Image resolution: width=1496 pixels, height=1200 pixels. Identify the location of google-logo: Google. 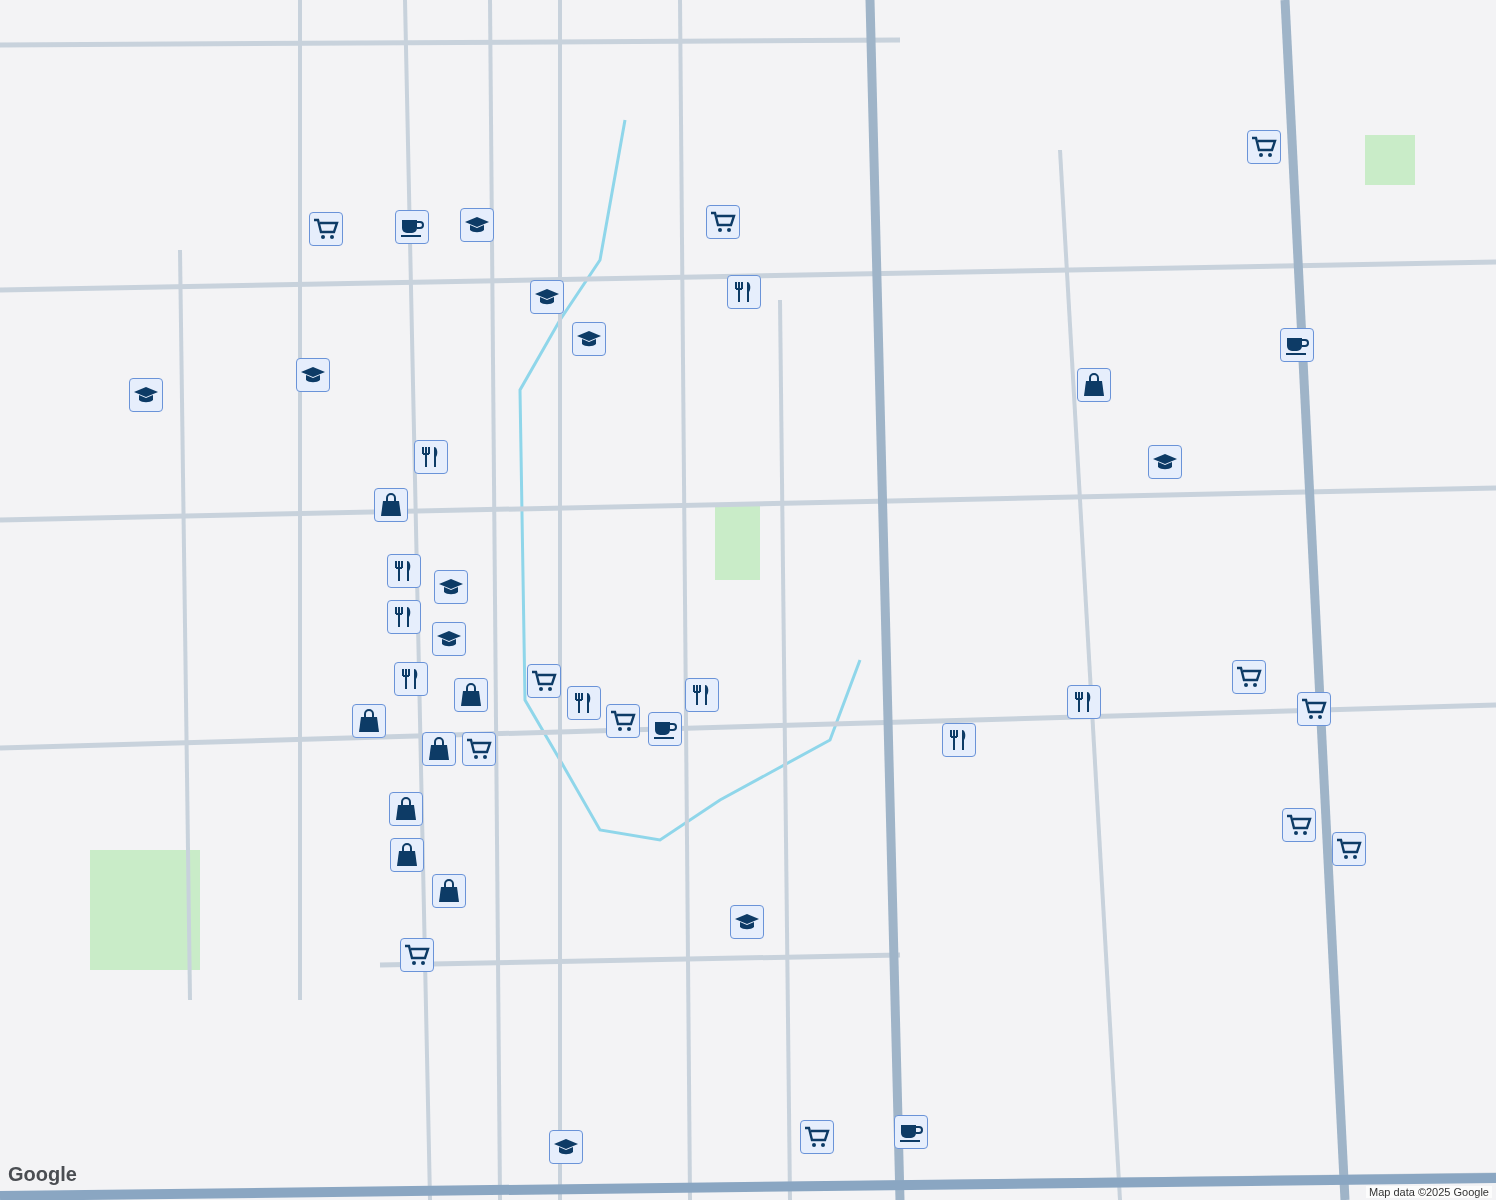
(42, 1174).